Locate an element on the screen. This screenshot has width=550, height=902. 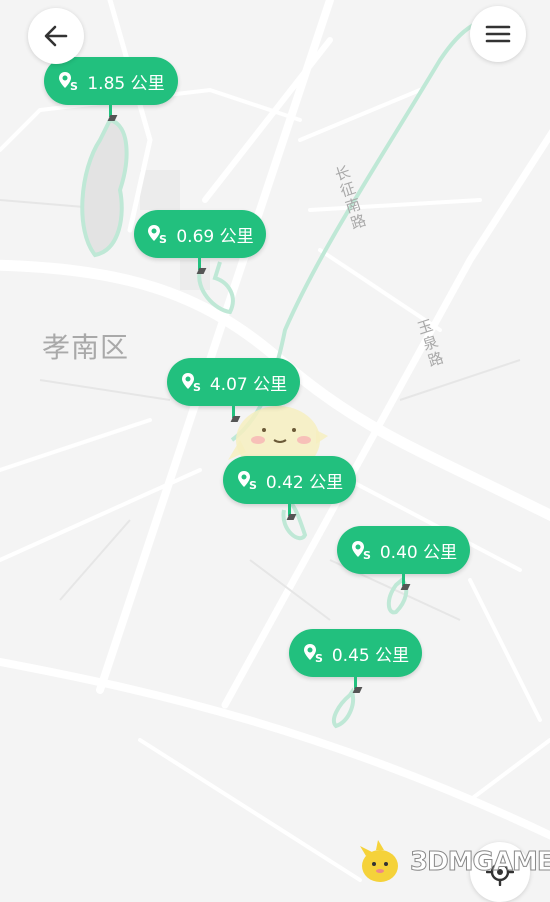
back-button is located at coordinates (56, 36).